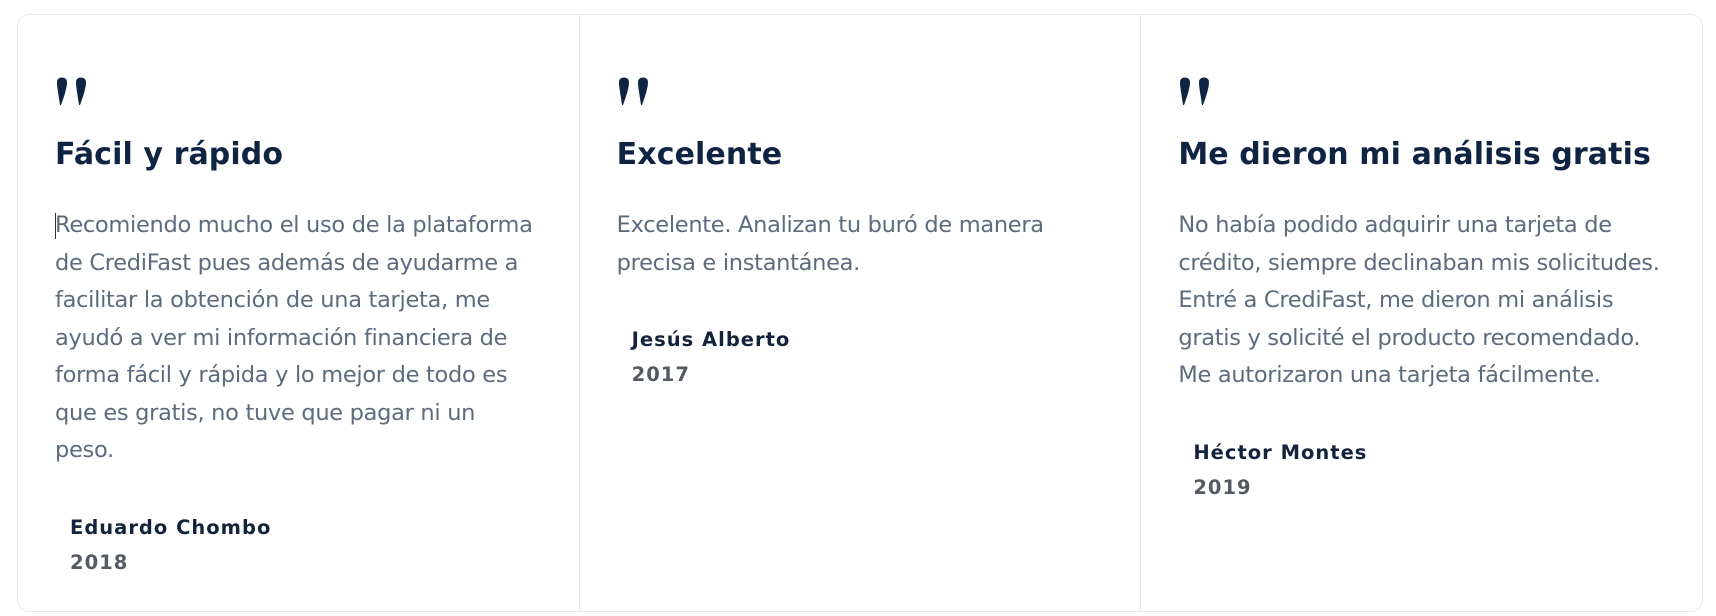  Describe the element at coordinates (699, 154) in the screenshot. I see `testimonial-title: Excelente` at that location.